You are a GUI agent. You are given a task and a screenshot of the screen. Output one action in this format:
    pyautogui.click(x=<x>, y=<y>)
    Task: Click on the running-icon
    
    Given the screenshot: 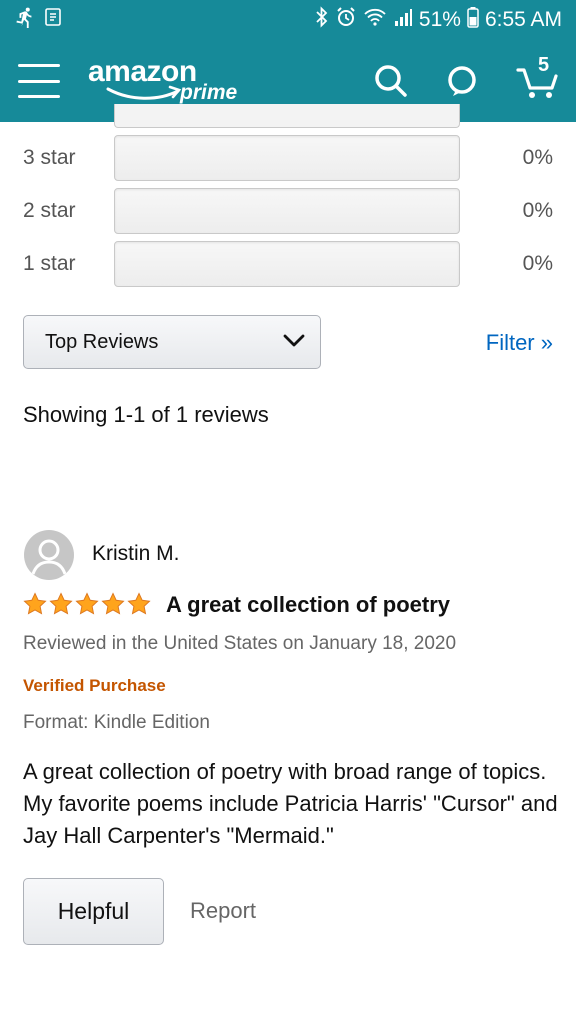 What is the action you would take?
    pyautogui.click(x=25, y=20)
    